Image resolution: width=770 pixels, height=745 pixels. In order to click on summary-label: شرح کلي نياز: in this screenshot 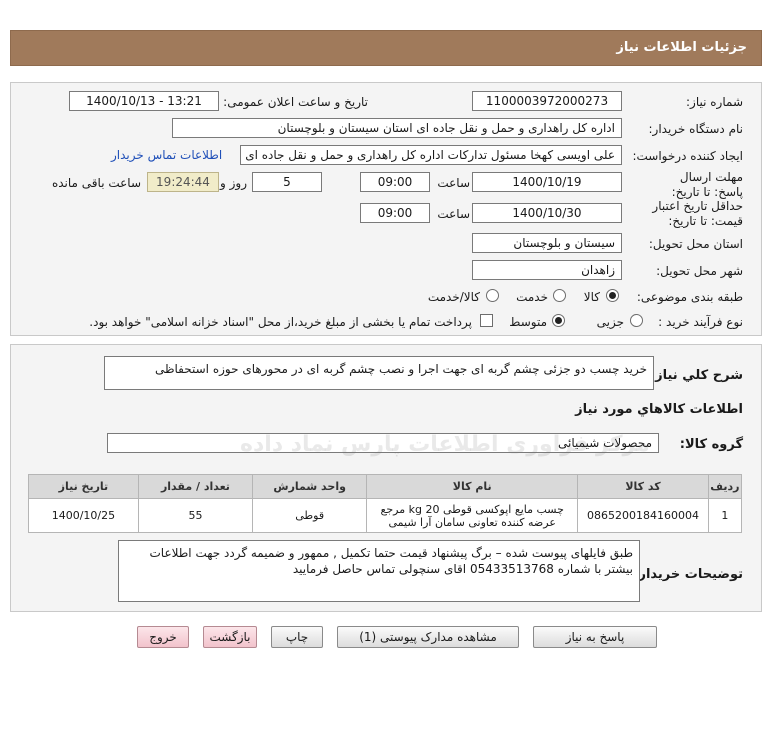, I will do `click(696, 375)`.